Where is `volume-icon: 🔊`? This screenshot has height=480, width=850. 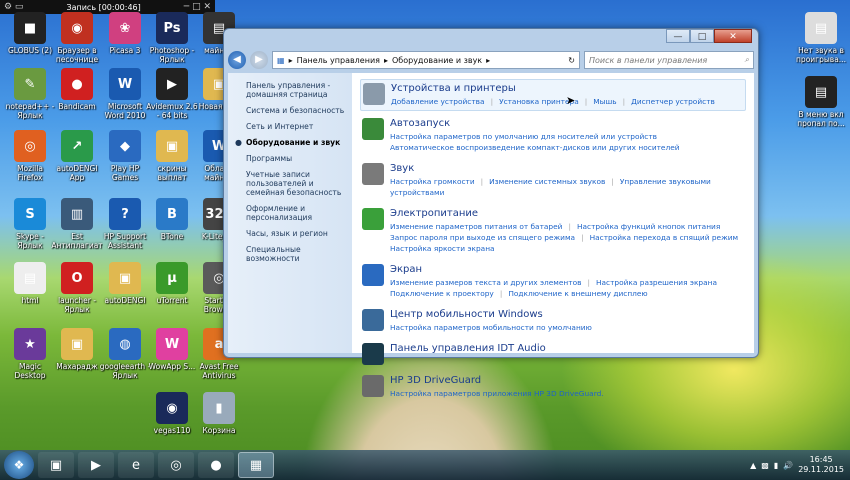 volume-icon: 🔊 is located at coordinates (788, 465).